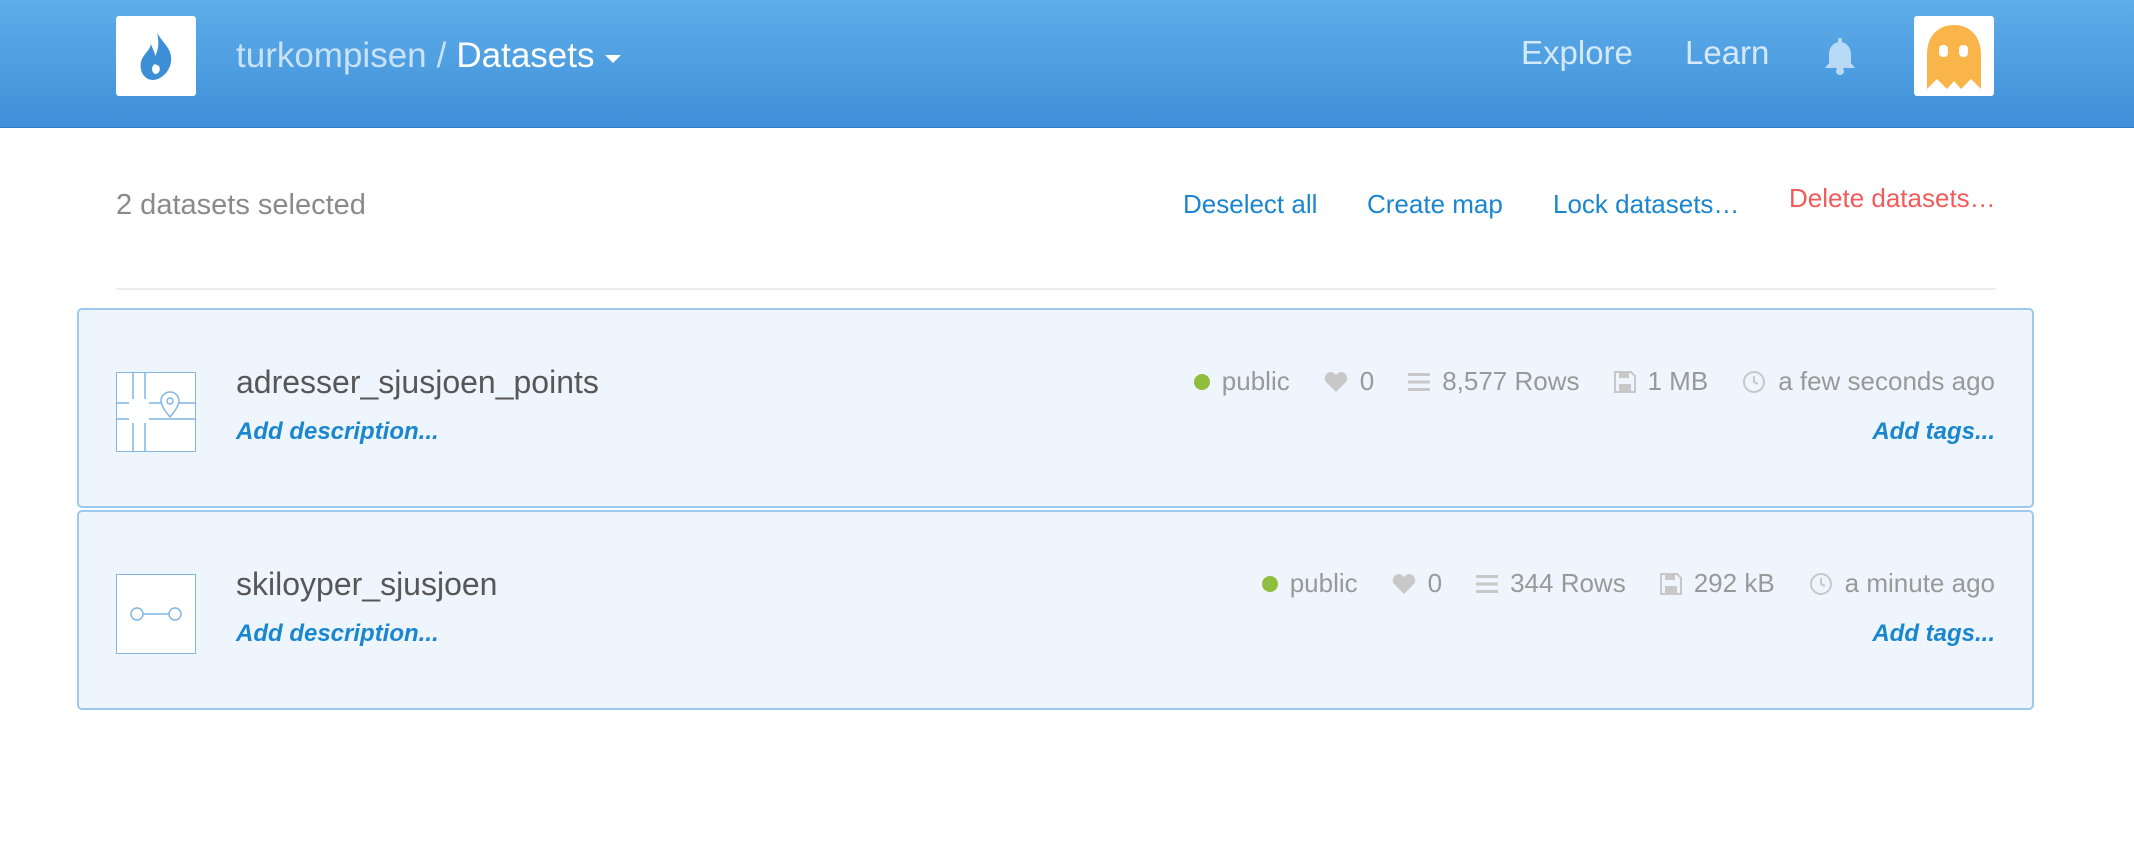 The image size is (2134, 854). Describe the element at coordinates (1734, 583) in the screenshot. I see `size-value: 292 kB` at that location.